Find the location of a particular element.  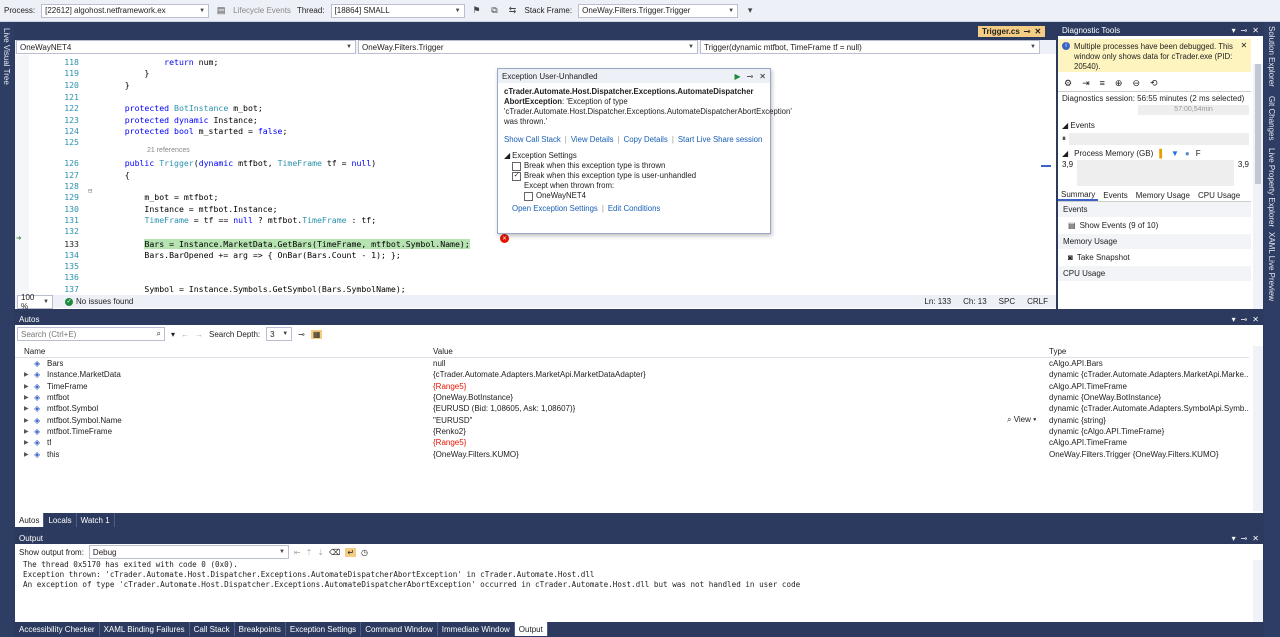

view-details-link: View Details is located at coordinates (592, 140).